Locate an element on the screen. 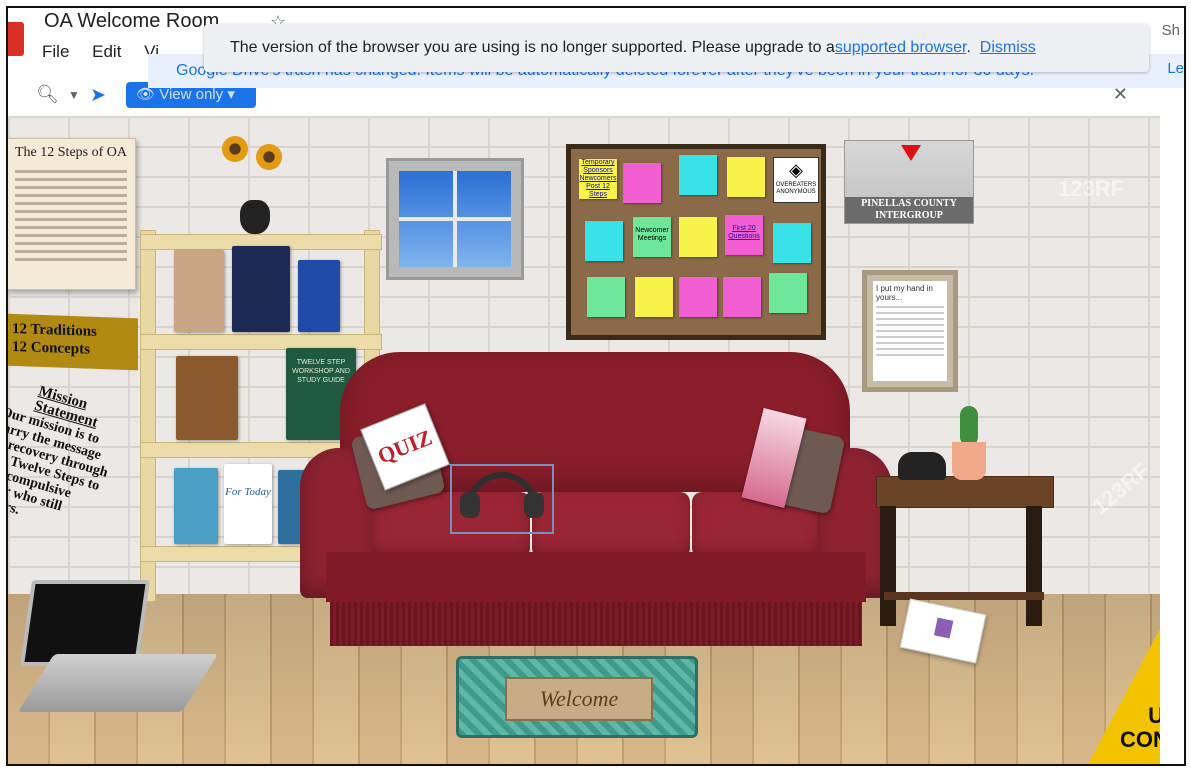 The width and height of the screenshot is (1191, 772). cactus is located at coordinates (969, 426).